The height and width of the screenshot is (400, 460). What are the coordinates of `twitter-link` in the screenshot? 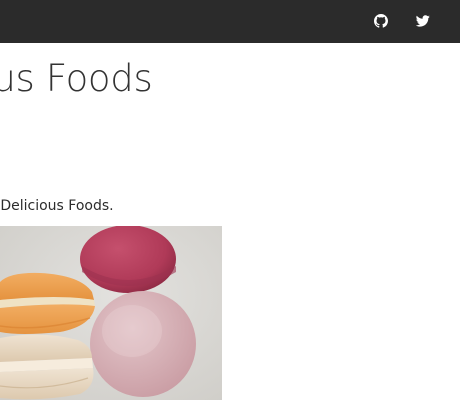 It's located at (423, 21).